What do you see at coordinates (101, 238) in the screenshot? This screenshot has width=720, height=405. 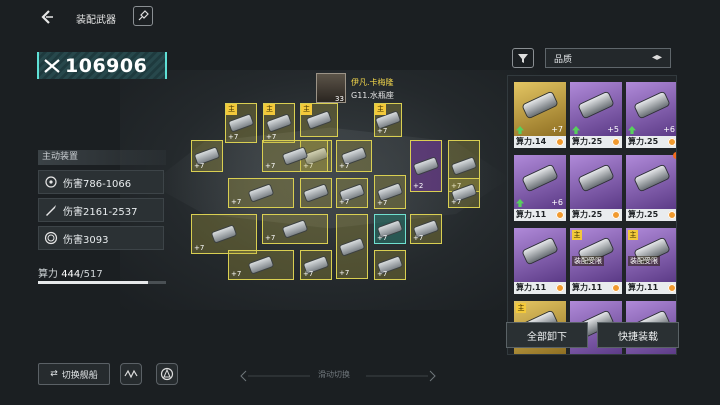 I see `stat-row-radar: 伤害3093` at bounding box center [101, 238].